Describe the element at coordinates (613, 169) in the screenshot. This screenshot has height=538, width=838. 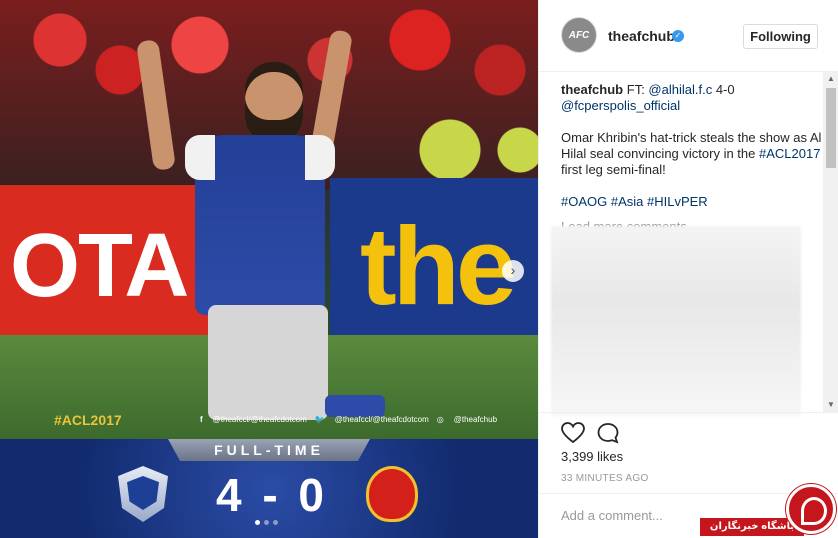
I see `caption-body-text-end: first leg semi-final!` at that location.